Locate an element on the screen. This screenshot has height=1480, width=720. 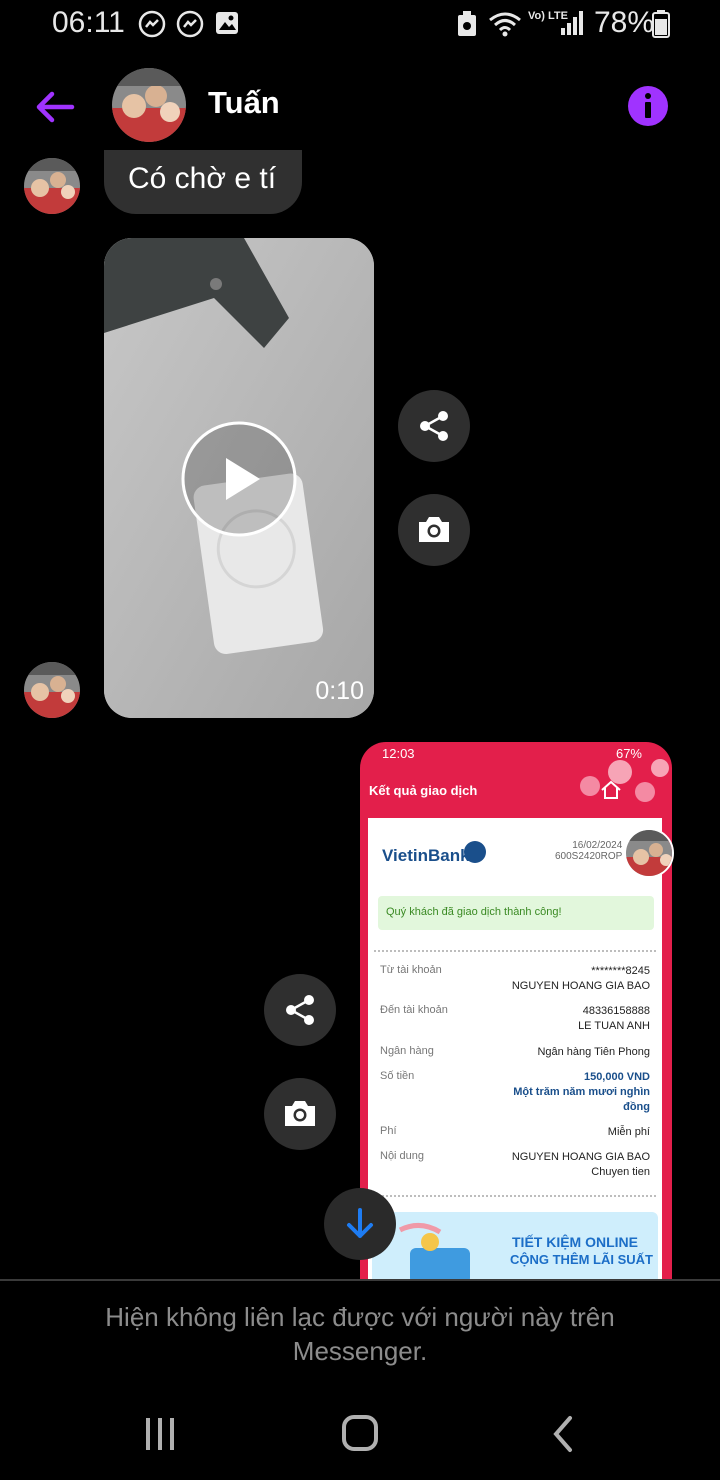
row-label: Số tiền is located at coordinates (397, 1076).